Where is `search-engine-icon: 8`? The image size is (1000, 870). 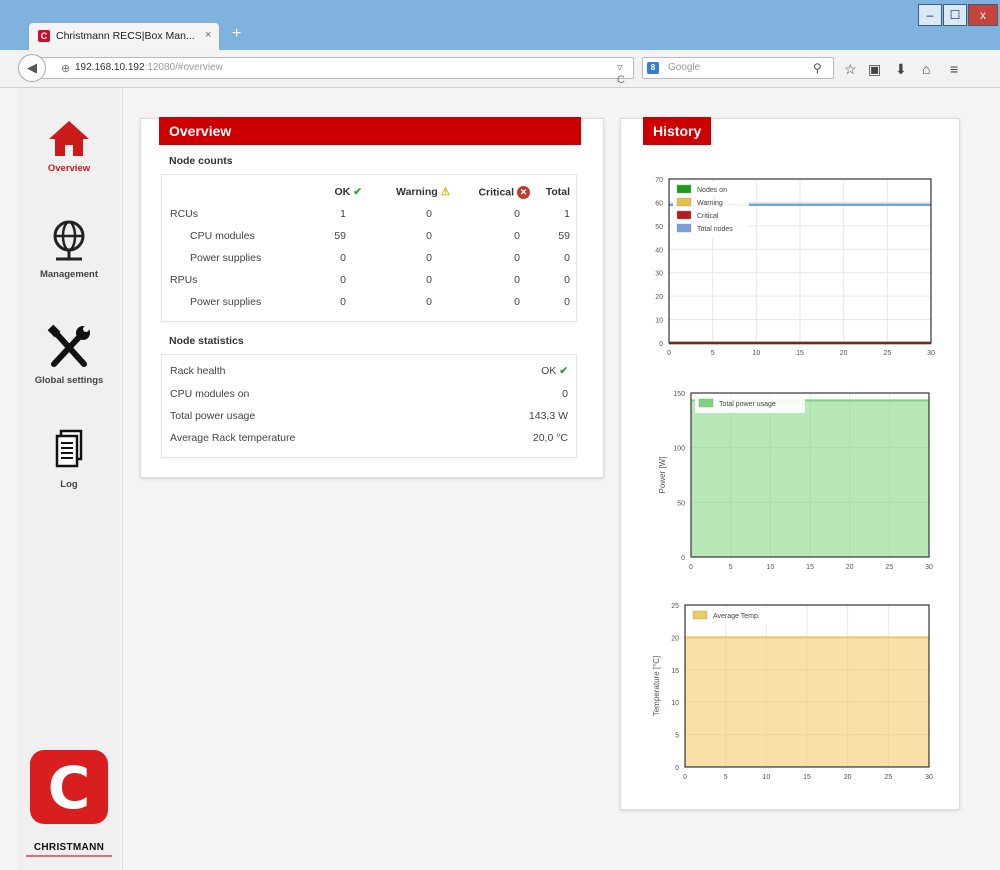
search-engine-icon: 8 is located at coordinates (653, 68).